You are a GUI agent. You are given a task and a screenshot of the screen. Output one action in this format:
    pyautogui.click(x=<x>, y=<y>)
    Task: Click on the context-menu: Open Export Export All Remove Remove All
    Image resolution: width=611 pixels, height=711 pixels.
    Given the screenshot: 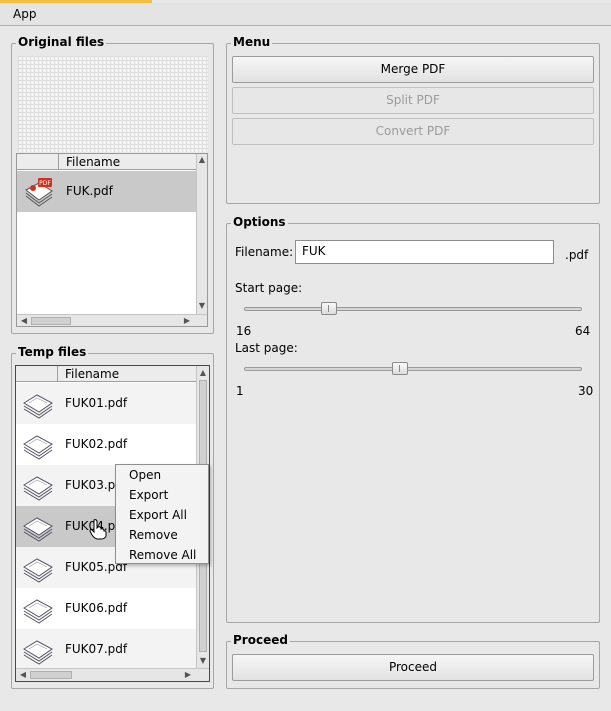 What is the action you would take?
    pyautogui.click(x=162, y=514)
    